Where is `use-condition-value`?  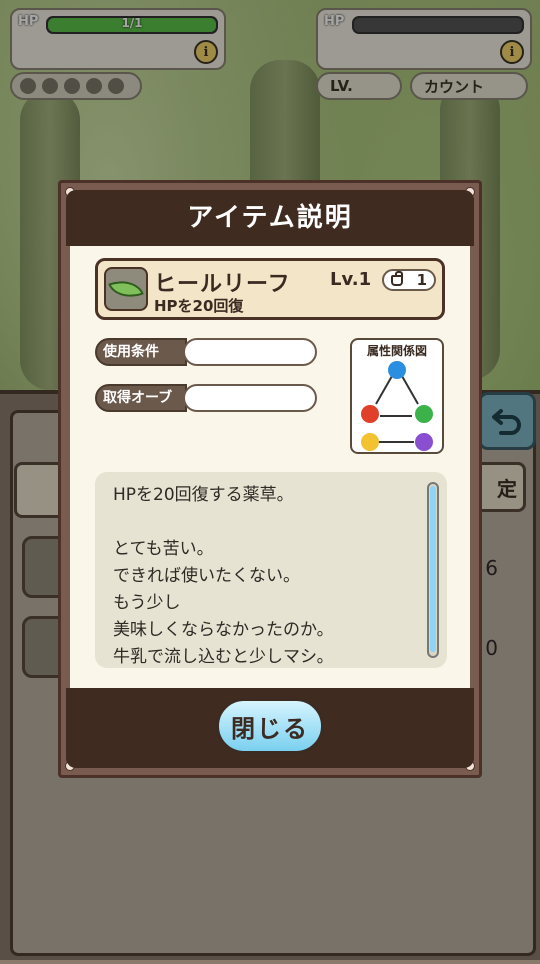
use-condition-value is located at coordinates (250, 352).